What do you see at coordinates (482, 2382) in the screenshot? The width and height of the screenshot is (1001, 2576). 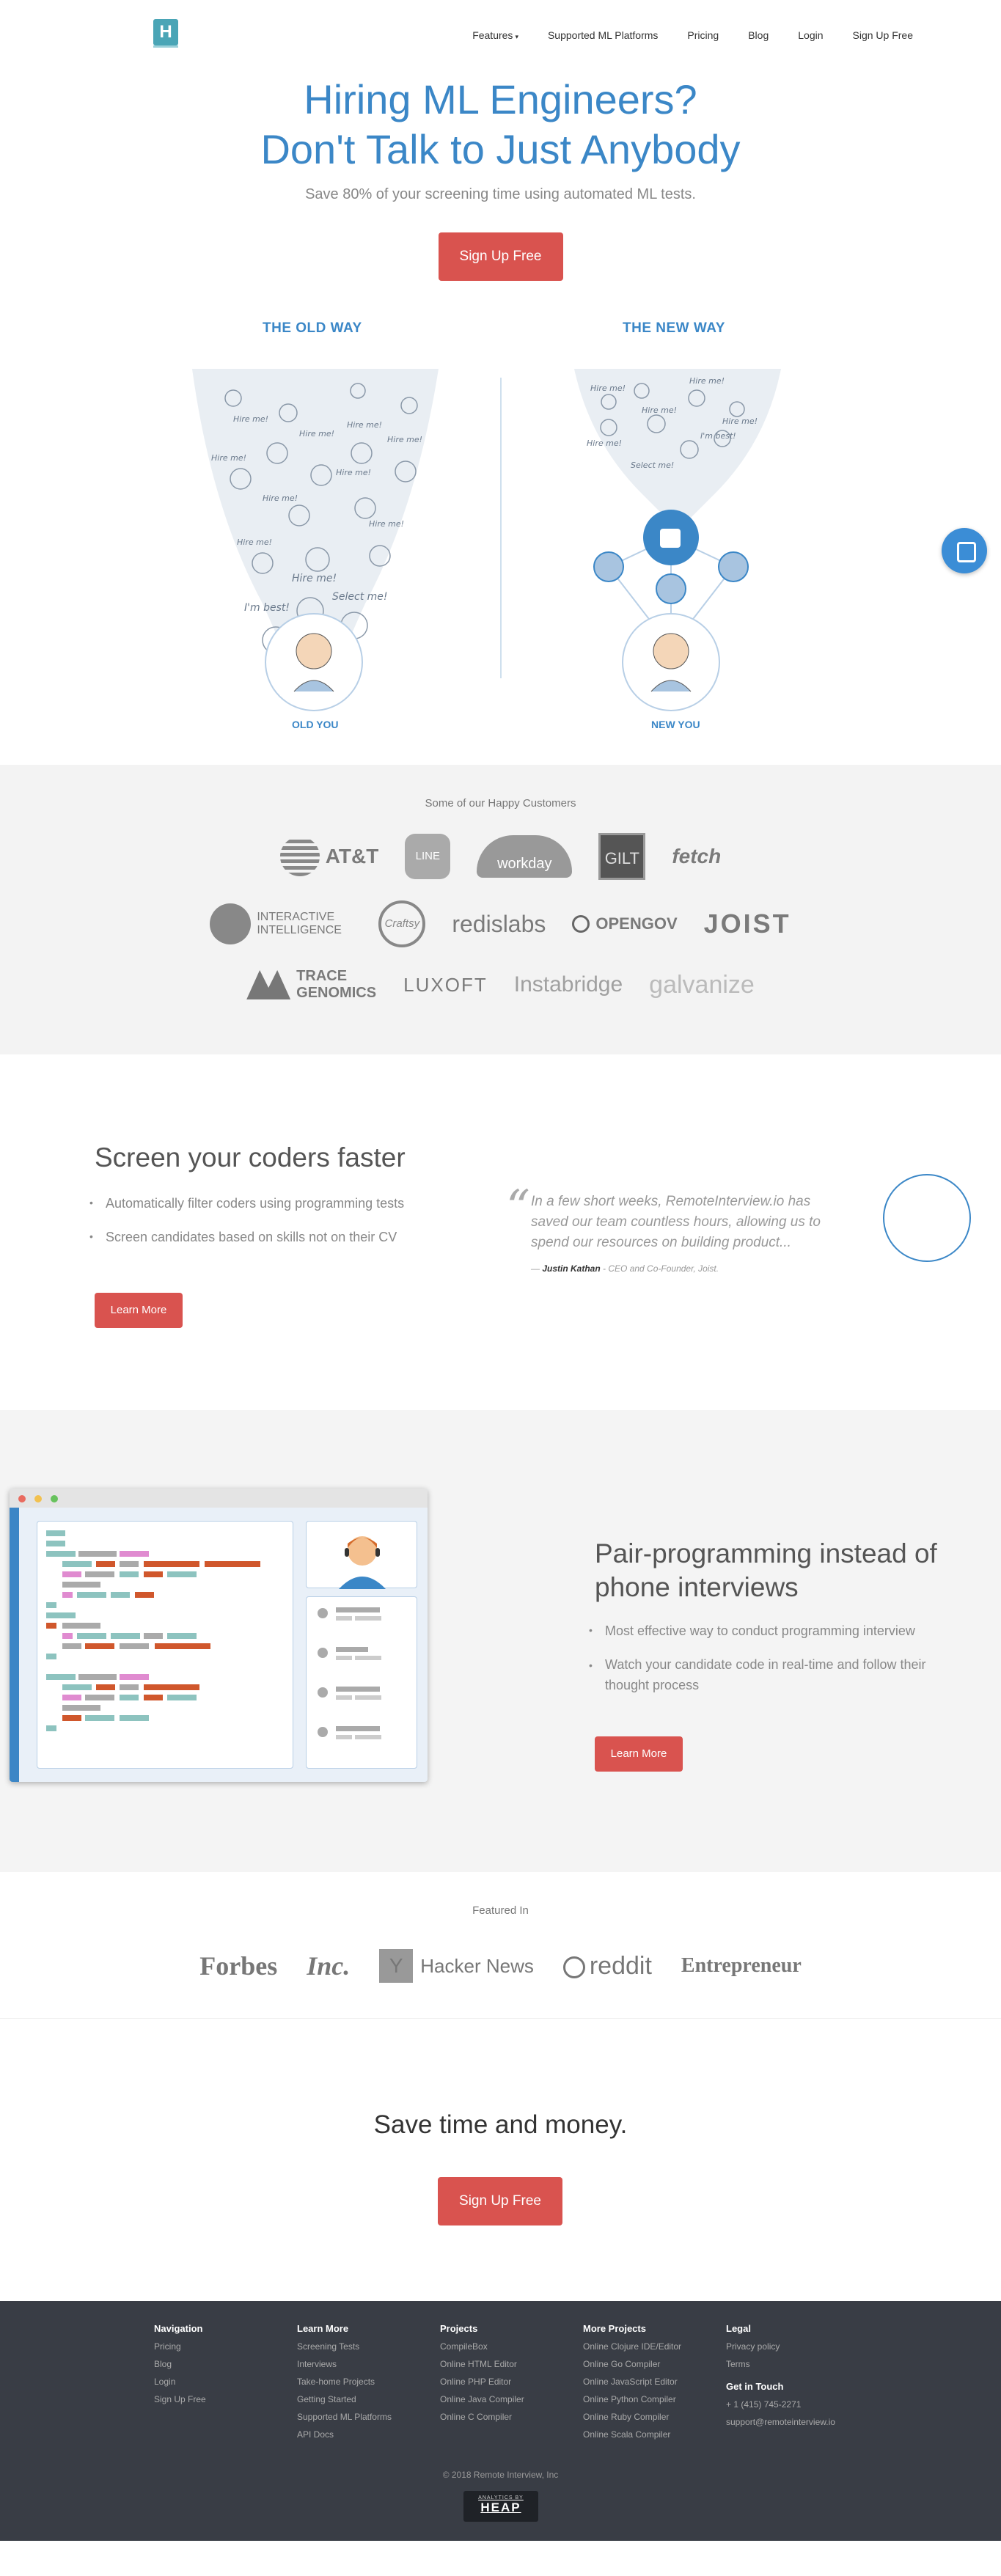 I see `footer-link-php-editor: Online PHP Editor` at bounding box center [482, 2382].